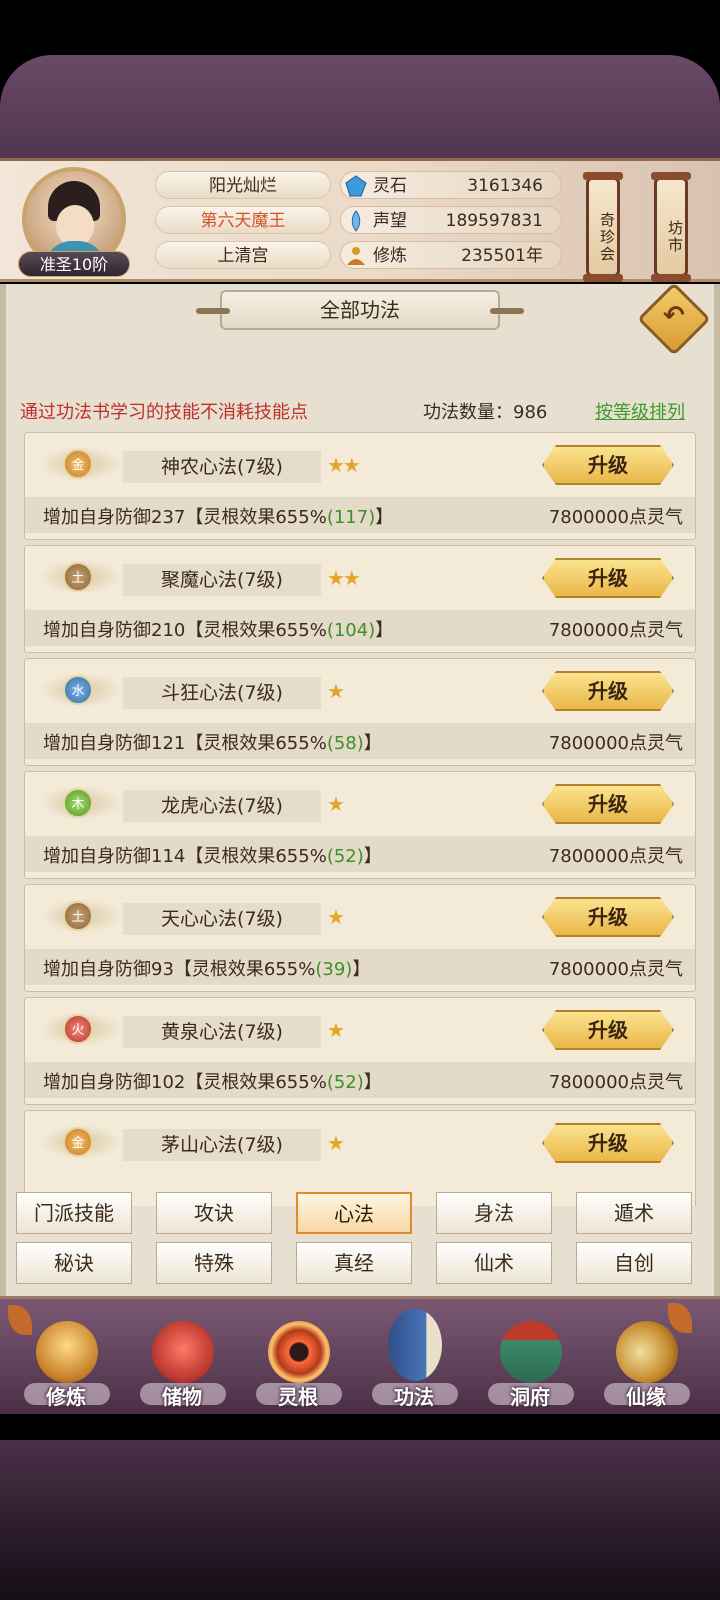 This screenshot has height=1600, width=720. Describe the element at coordinates (185, 1082) in the screenshot. I see `effect-text: 增加自身防御102【灵根效果655%` at that location.